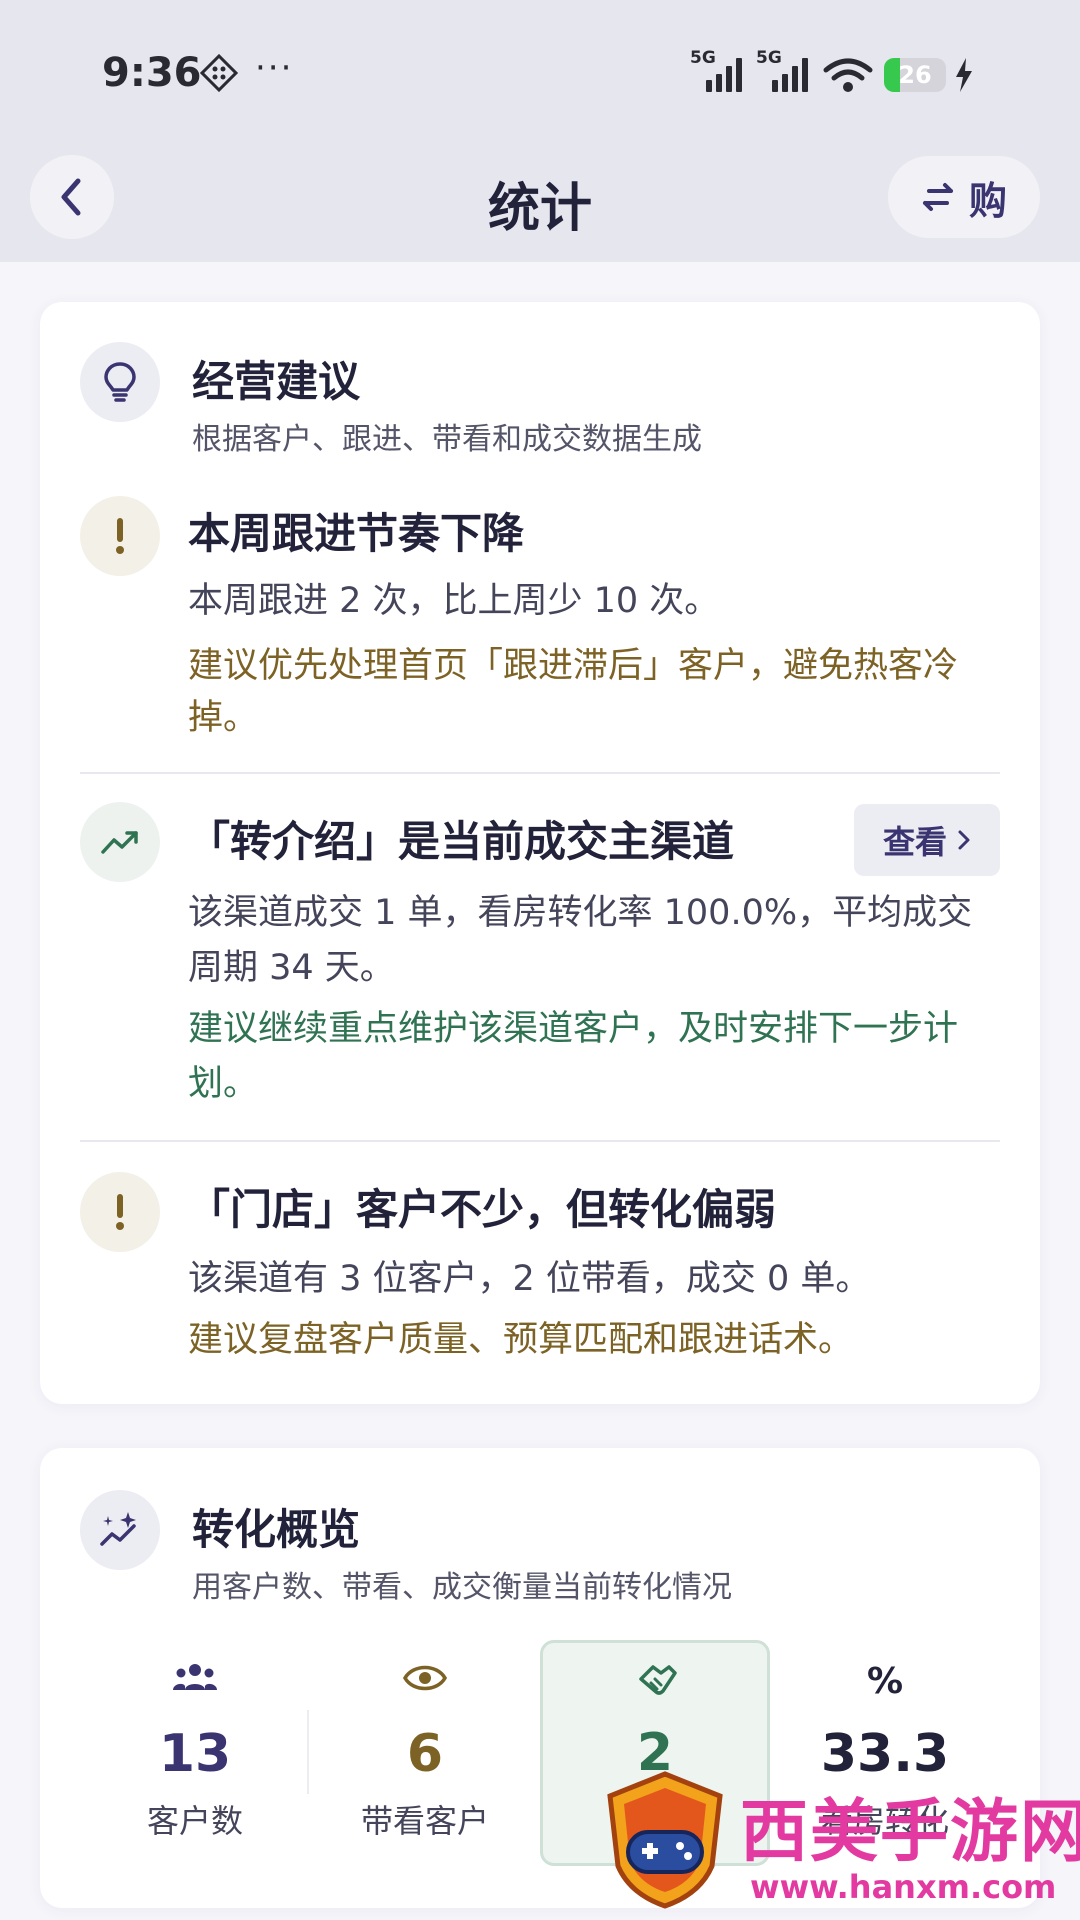  I want to click on advice-section-title: 经营建议, so click(276, 381).